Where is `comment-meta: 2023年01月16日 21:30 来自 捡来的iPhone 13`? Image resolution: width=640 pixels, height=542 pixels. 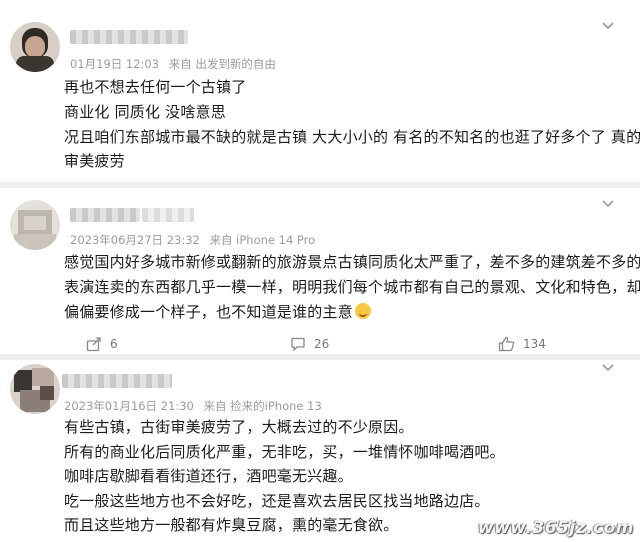
comment-meta: 2023年01月16日 21:30 来自 捡来的iPhone 13 is located at coordinates (196, 406).